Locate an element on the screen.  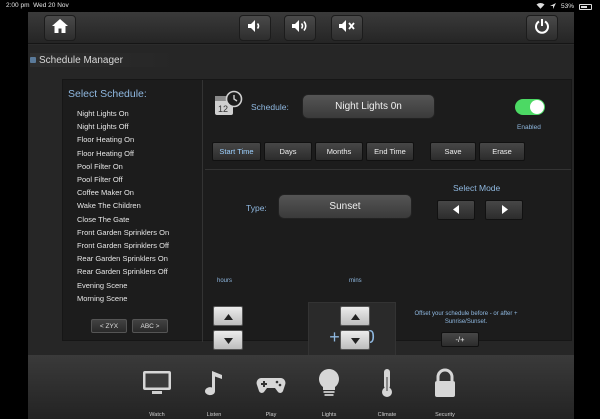
dock-listen: Listen is located at coordinates (214, 387).